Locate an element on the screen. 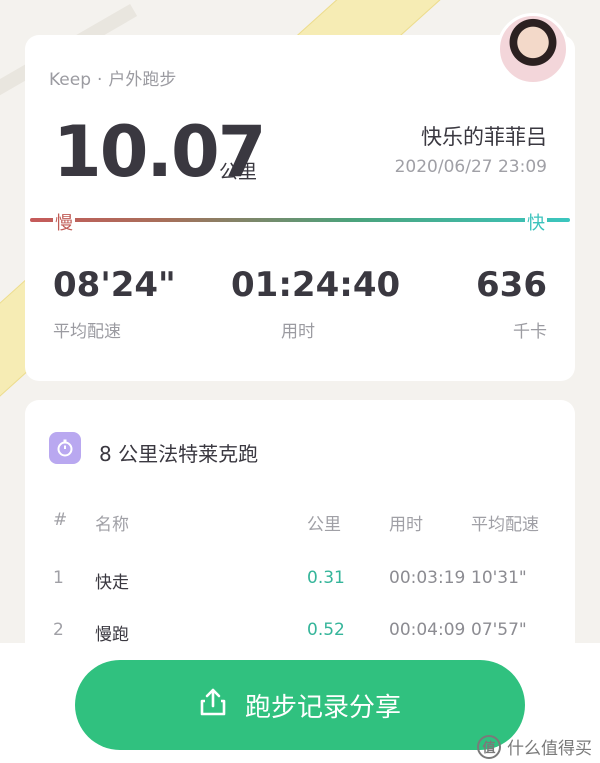 Image resolution: width=600 pixels, height=763 pixels. activity-type: 户外跑步 is located at coordinates (142, 80).